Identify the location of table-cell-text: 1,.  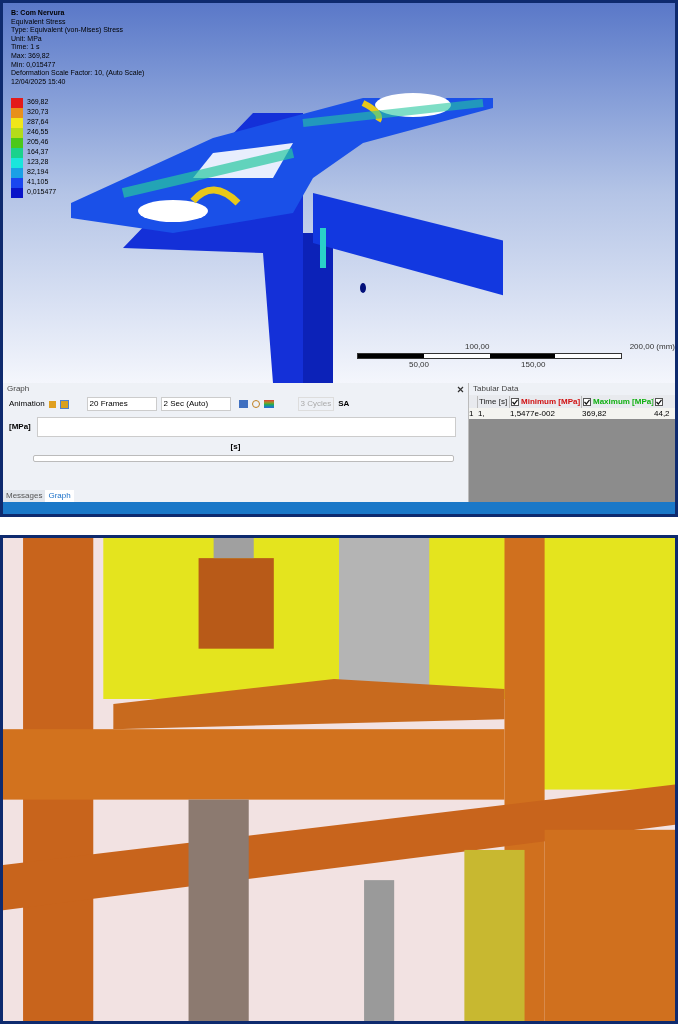
(481, 413).